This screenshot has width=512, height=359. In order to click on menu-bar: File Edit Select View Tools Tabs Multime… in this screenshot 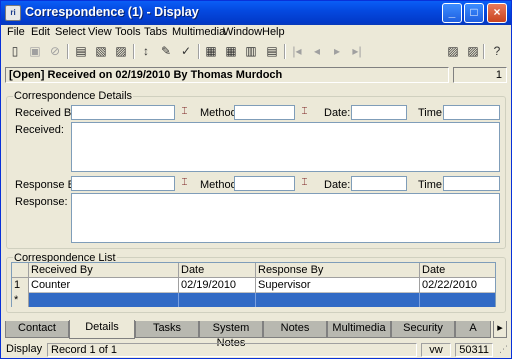, I will do `click(256, 33)`.